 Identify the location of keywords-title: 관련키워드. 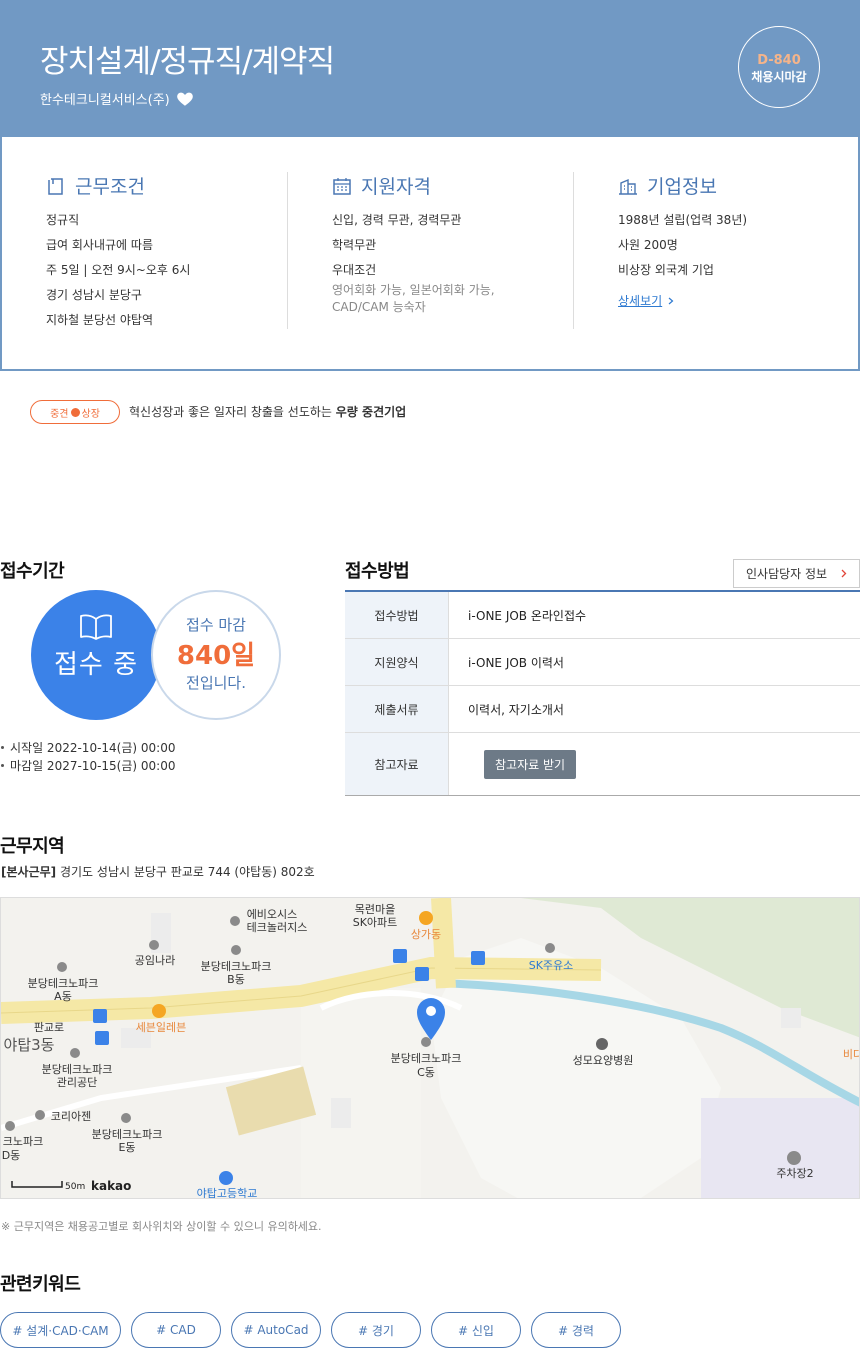
(40, 1284).